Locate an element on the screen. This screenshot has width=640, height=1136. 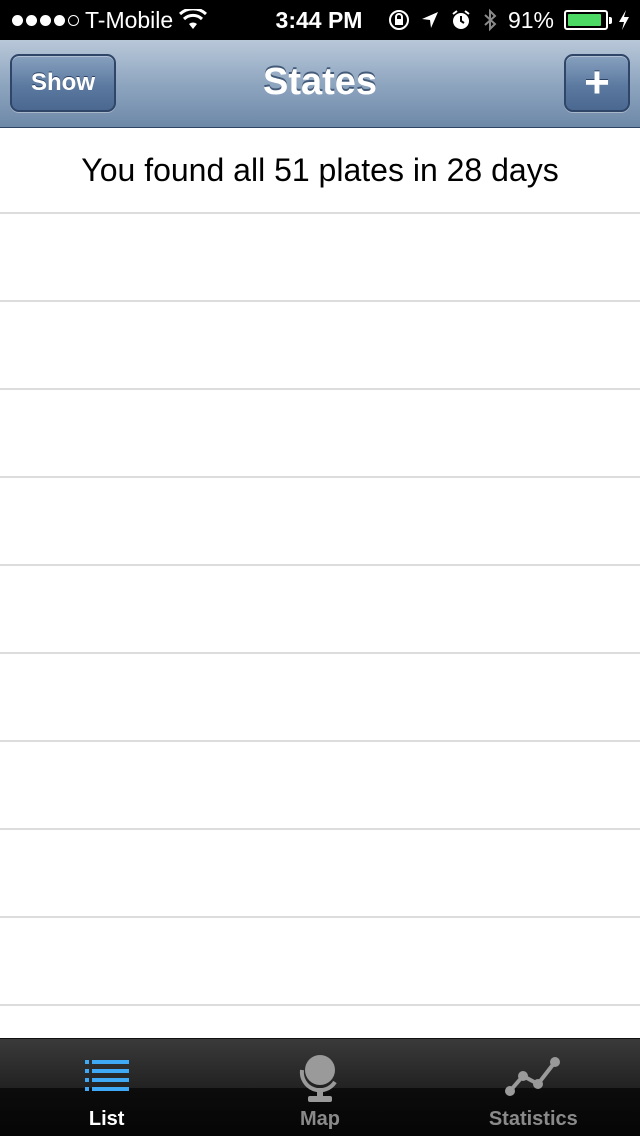
navigation-bar: Show States + is located at coordinates (320, 84).